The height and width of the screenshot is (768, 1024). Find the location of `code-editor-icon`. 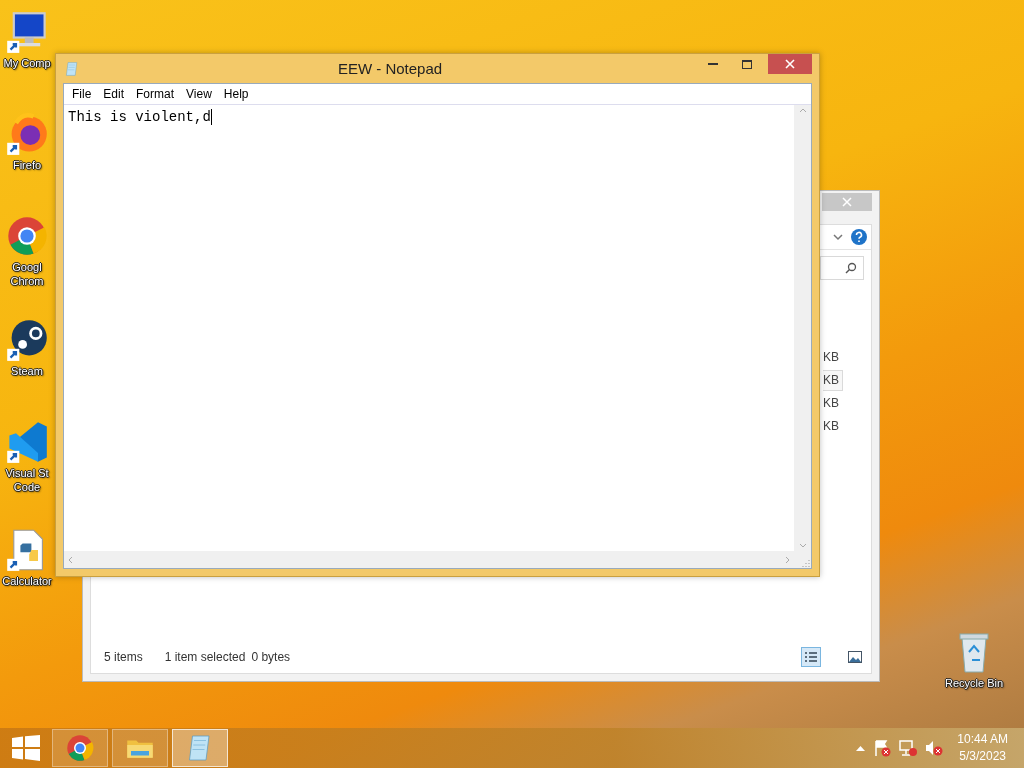

code-editor-icon is located at coordinates (27, 442).